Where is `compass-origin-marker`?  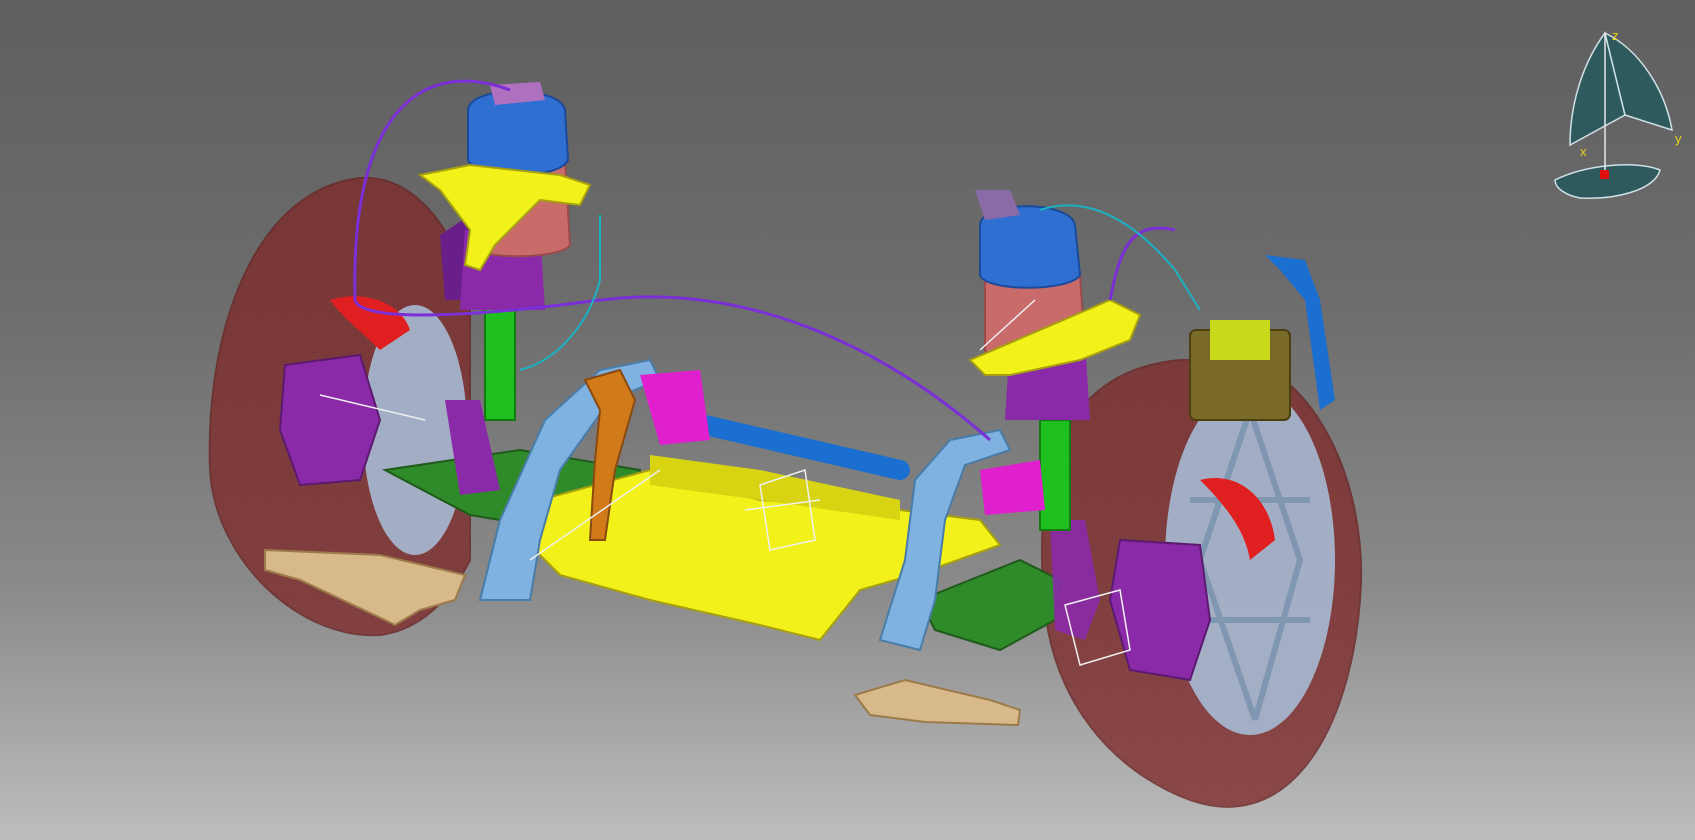 compass-origin-marker is located at coordinates (1604, 174).